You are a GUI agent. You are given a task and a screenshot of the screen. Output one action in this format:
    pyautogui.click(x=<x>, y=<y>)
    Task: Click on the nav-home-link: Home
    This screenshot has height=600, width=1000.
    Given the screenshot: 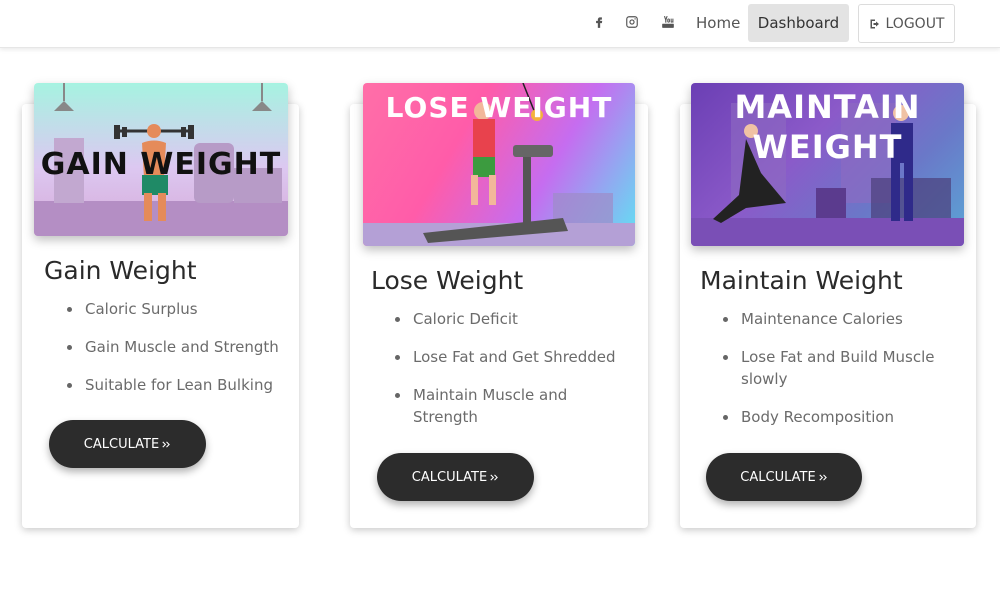 What is the action you would take?
    pyautogui.click(x=718, y=23)
    